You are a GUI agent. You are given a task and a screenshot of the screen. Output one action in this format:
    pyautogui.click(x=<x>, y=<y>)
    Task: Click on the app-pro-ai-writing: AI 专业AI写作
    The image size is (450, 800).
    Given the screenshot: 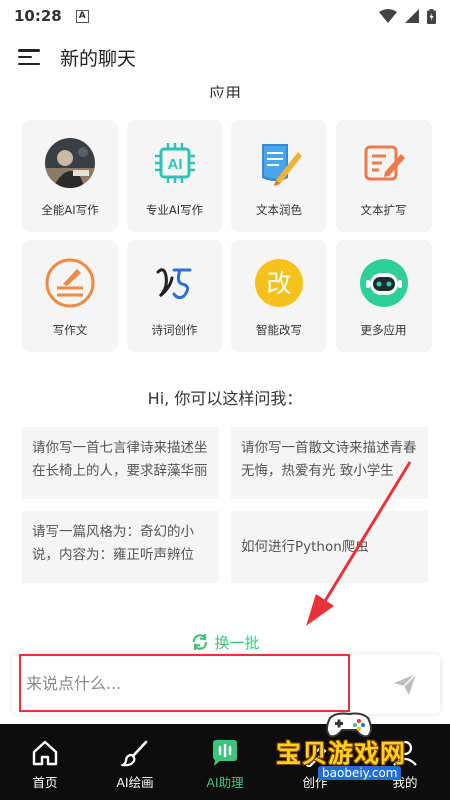 What is the action you would take?
    pyautogui.click(x=174, y=176)
    